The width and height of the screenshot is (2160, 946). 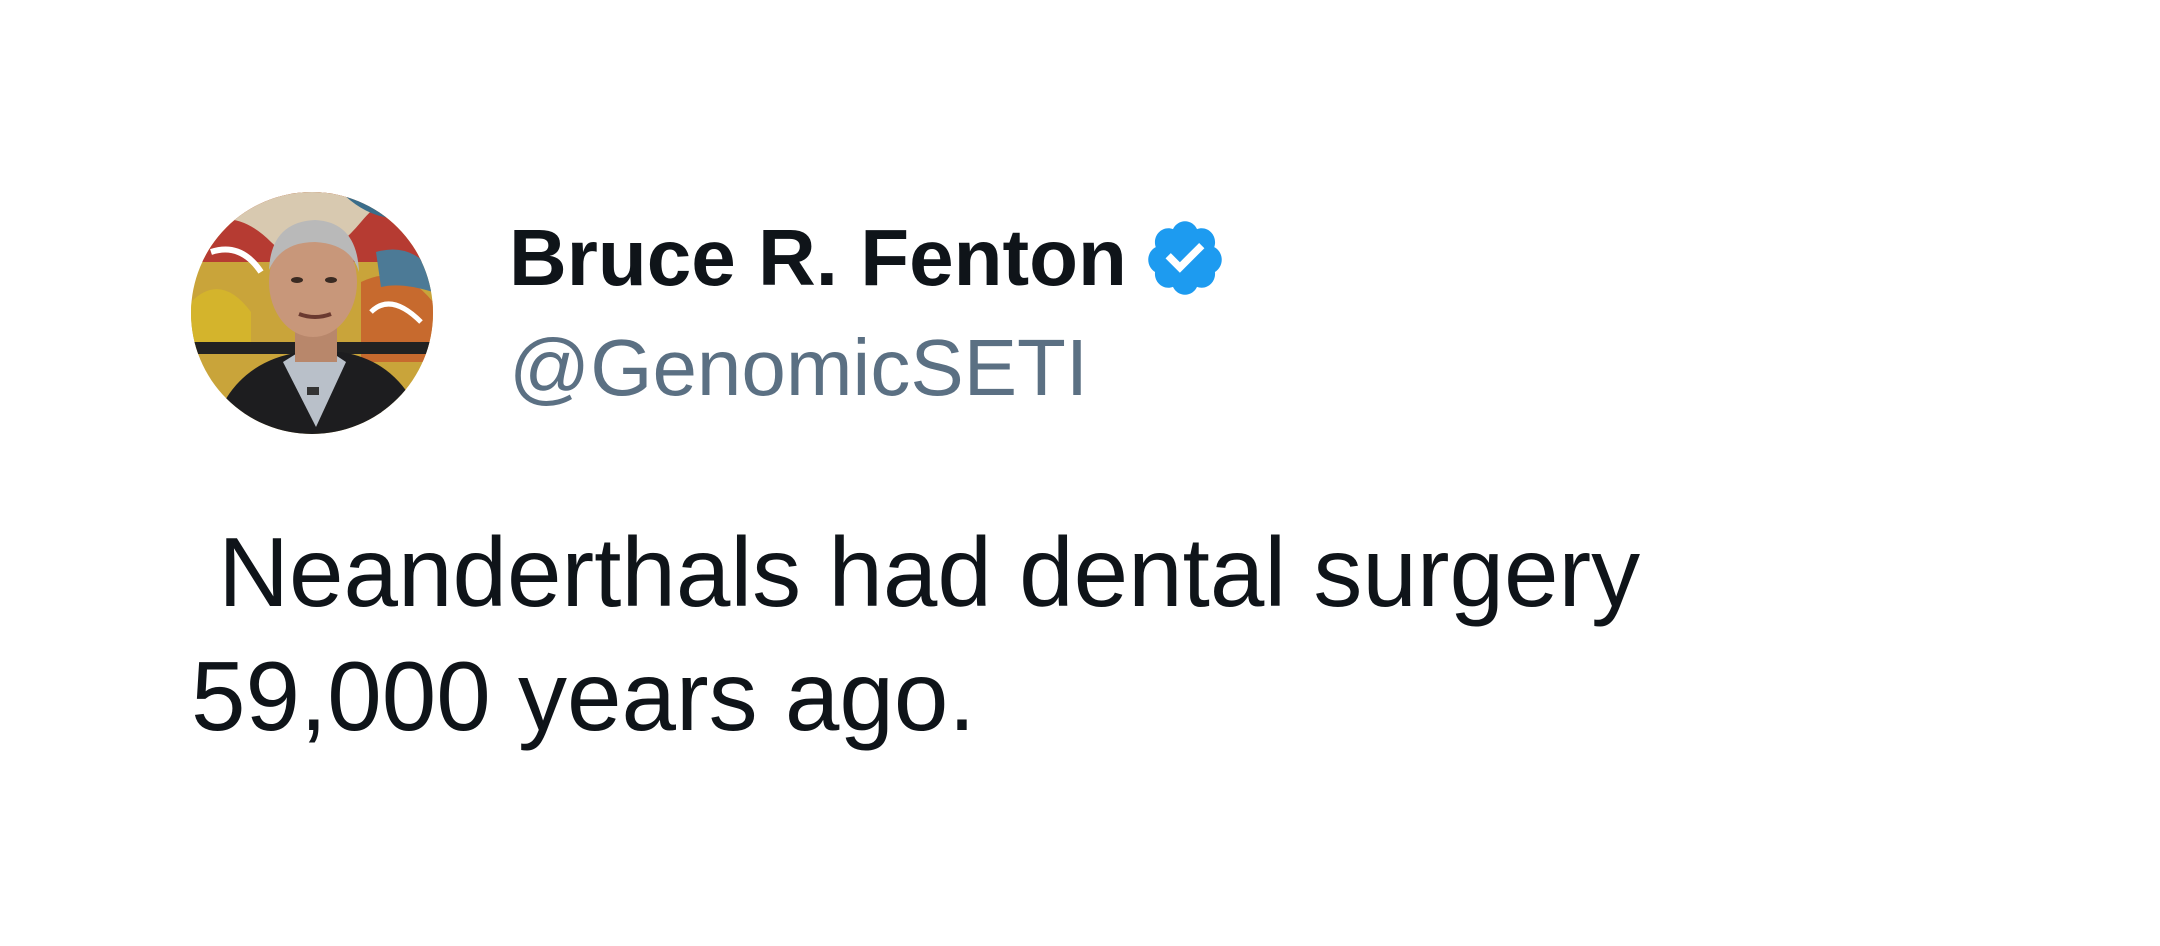 I want to click on author-handle: @GenomicSETI, so click(x=798, y=368).